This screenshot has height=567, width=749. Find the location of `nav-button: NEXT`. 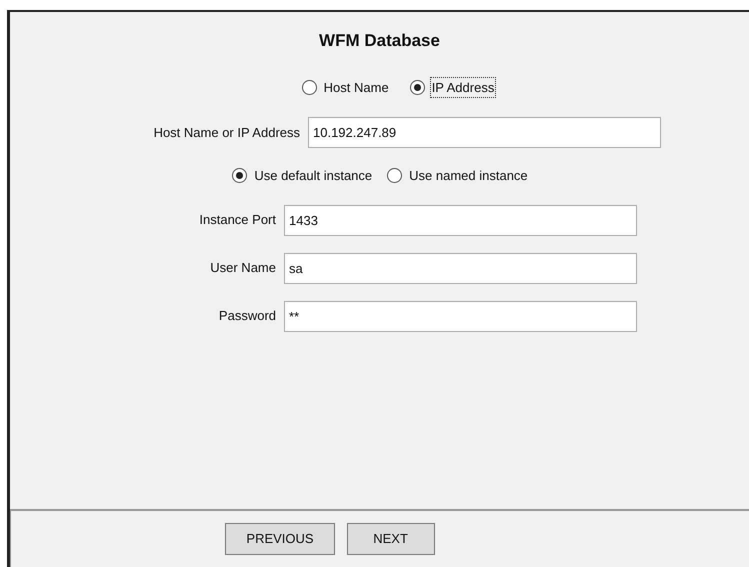

nav-button: NEXT is located at coordinates (390, 539).